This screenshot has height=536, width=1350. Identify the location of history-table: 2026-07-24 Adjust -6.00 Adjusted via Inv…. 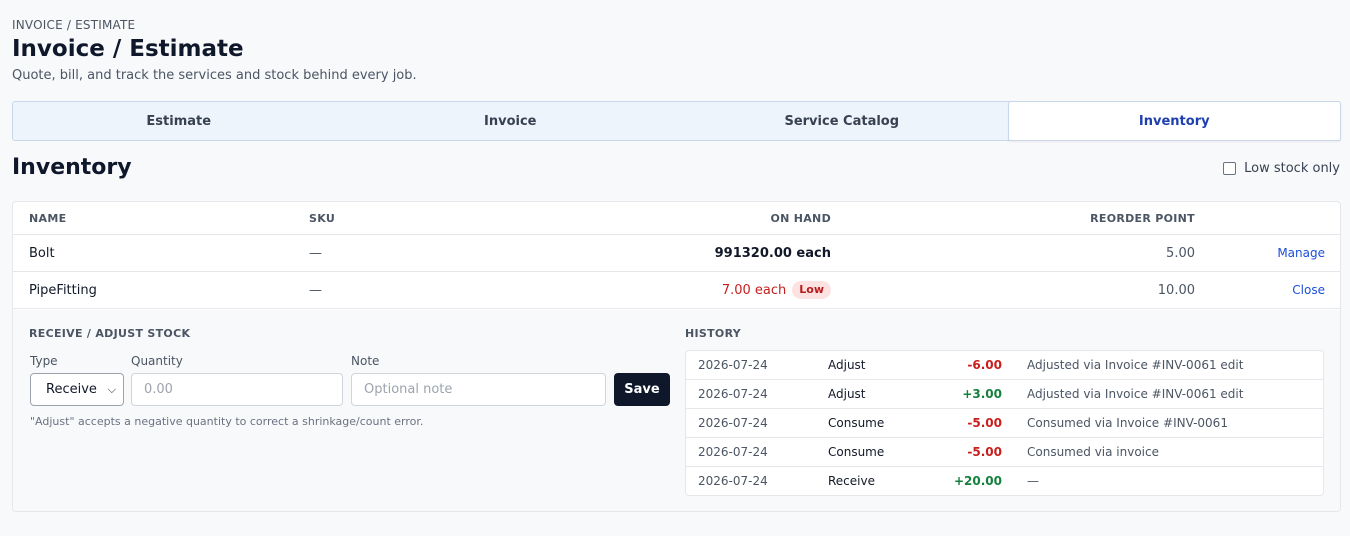
(1004, 423).